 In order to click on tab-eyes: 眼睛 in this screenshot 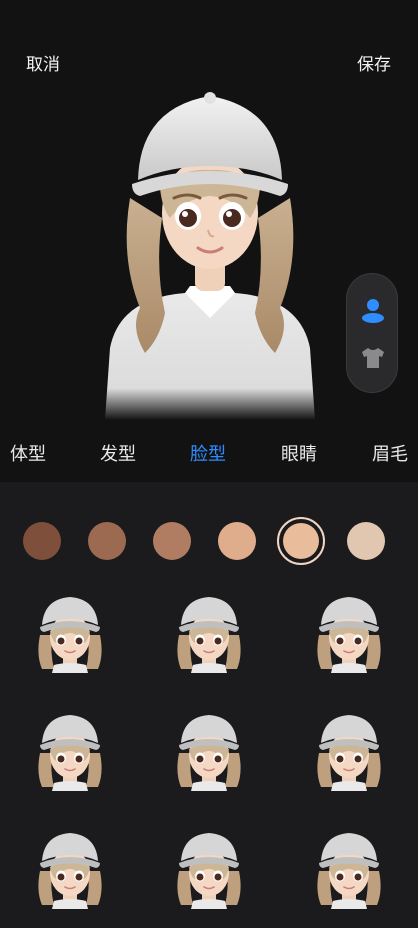, I will do `click(299, 453)`.